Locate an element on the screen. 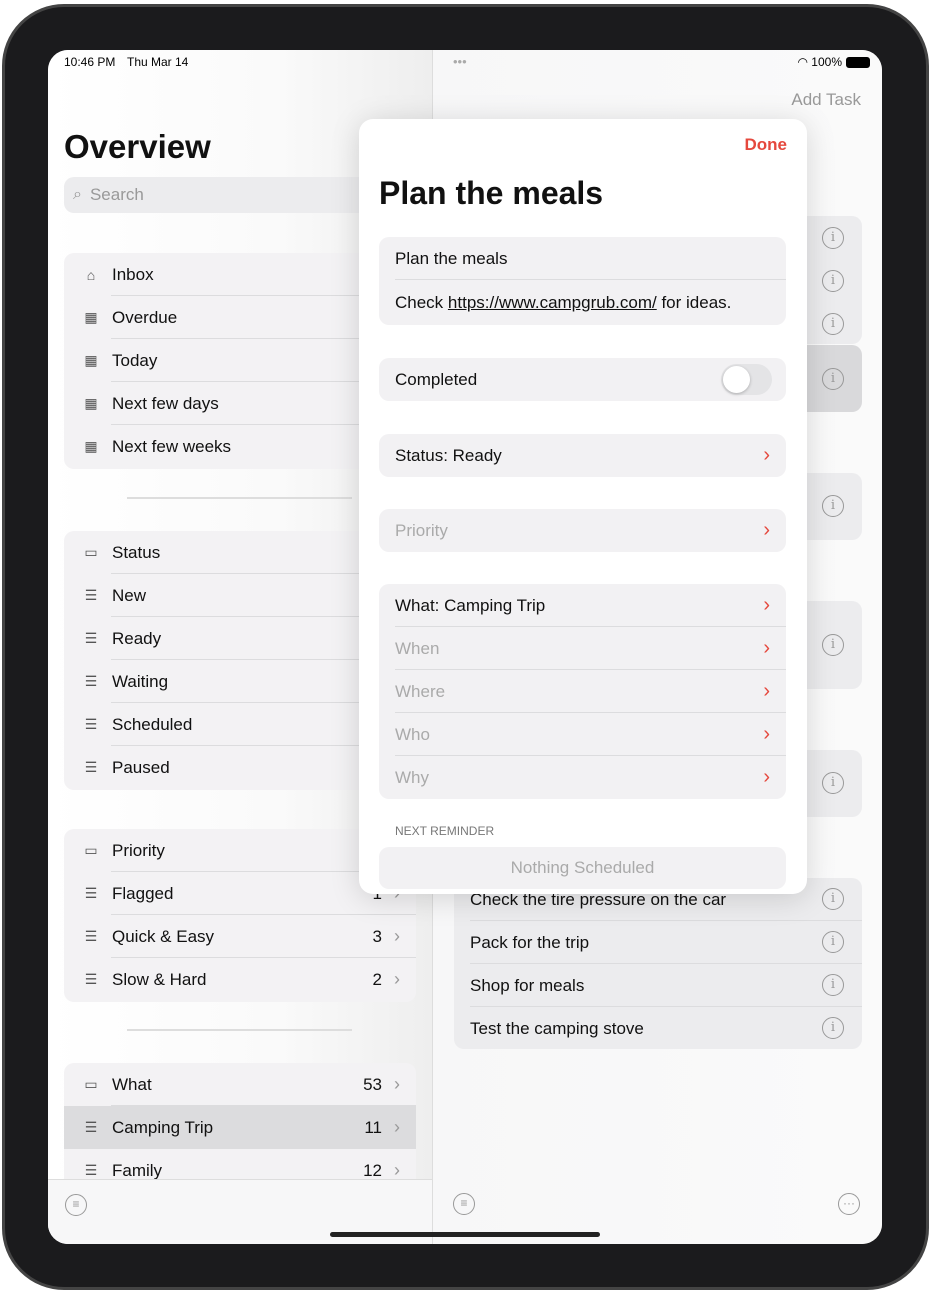 This screenshot has width=932, height=1292. status-card: Status: Ready › is located at coordinates (582, 455).